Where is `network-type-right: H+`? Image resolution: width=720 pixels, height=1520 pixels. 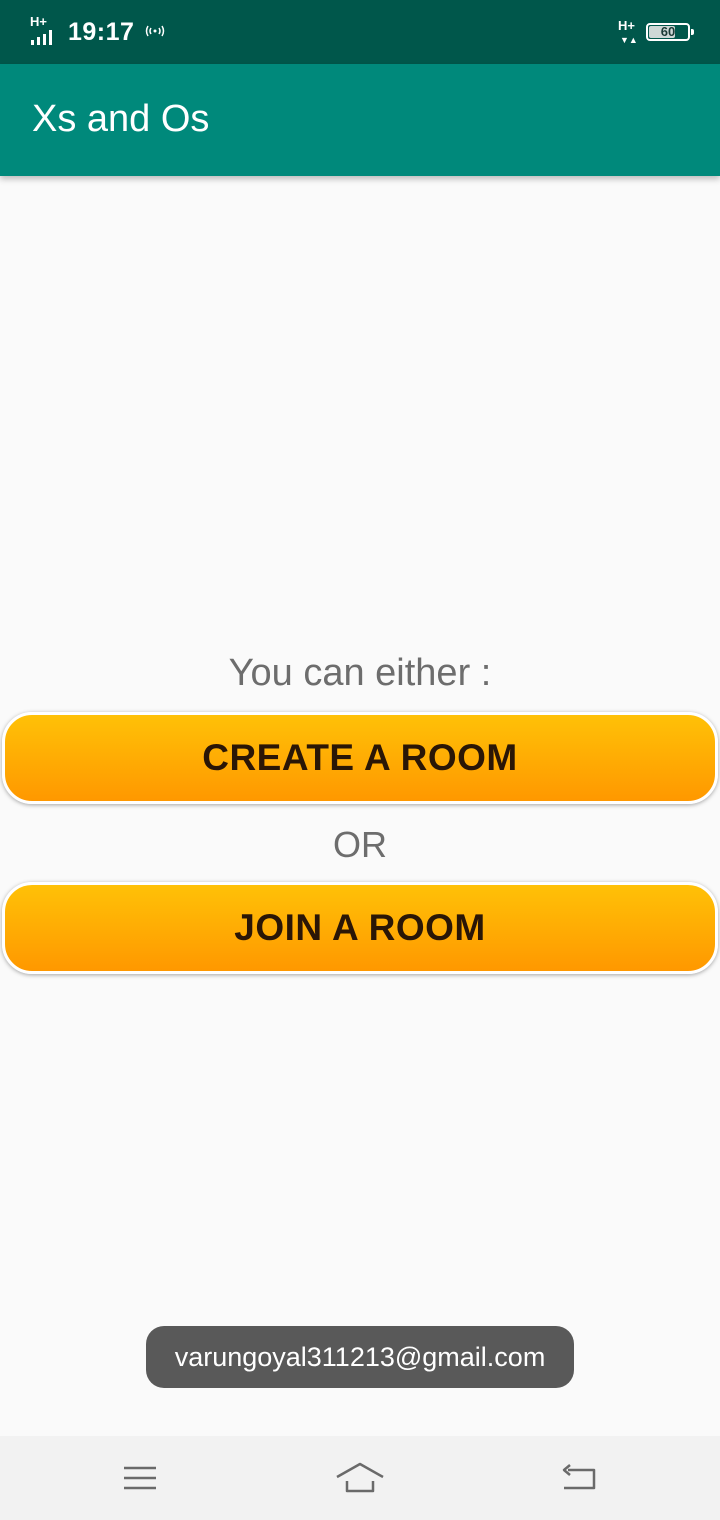 network-type-right: H+ is located at coordinates (626, 25).